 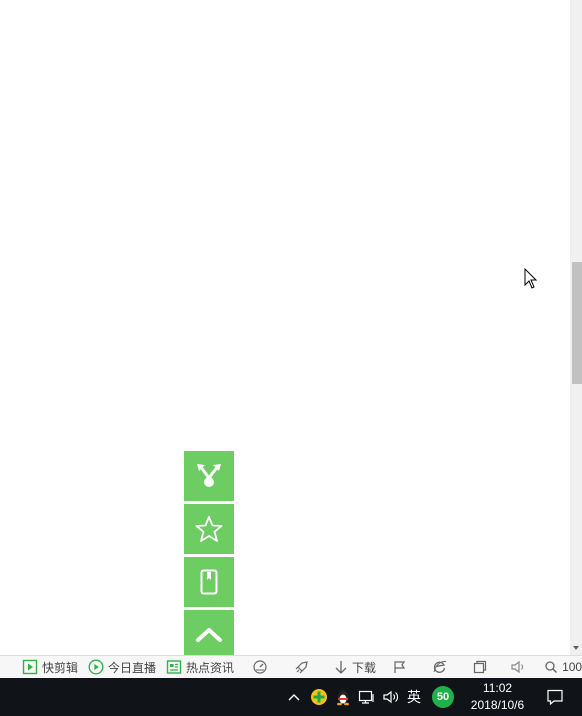 What do you see at coordinates (577, 323) in the screenshot?
I see `scrollbar-thumb` at bounding box center [577, 323].